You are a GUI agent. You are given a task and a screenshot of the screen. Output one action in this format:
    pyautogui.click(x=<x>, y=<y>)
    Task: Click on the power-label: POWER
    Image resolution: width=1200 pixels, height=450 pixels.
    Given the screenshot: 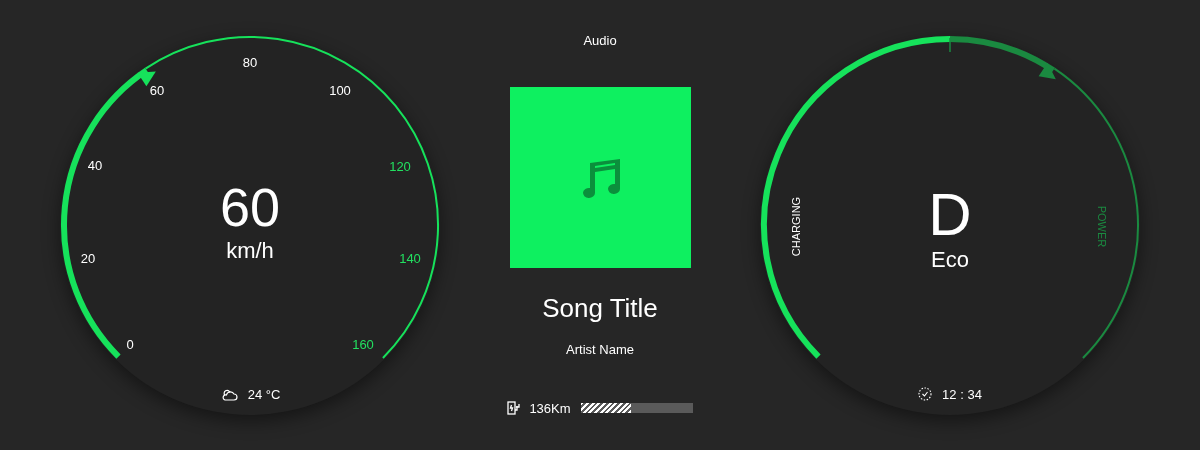 What is the action you would take?
    pyautogui.click(x=1102, y=226)
    